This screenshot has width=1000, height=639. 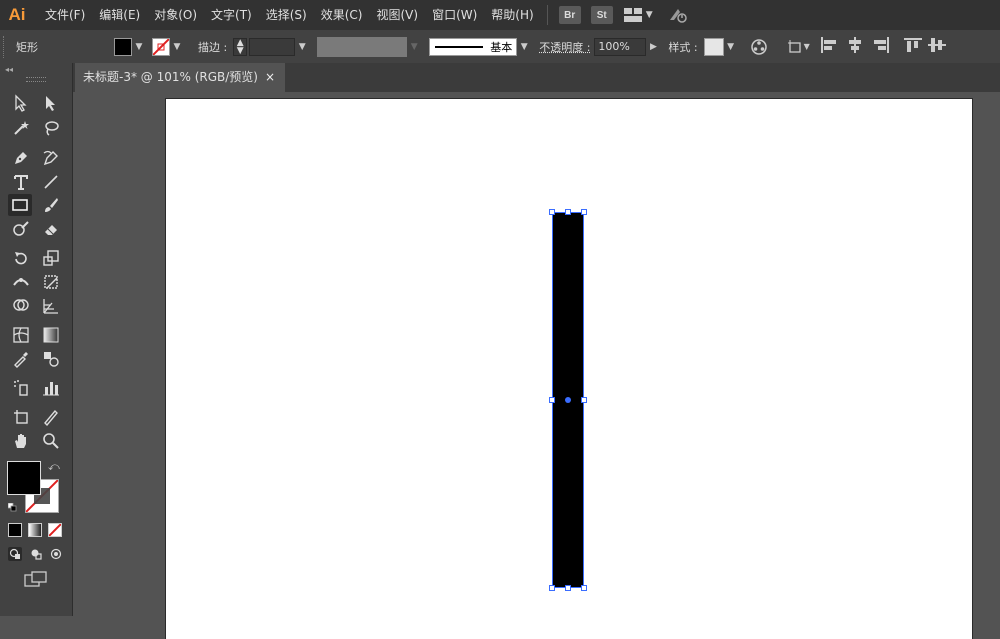 I want to click on draw-inside-icon, so click(x=56, y=554).